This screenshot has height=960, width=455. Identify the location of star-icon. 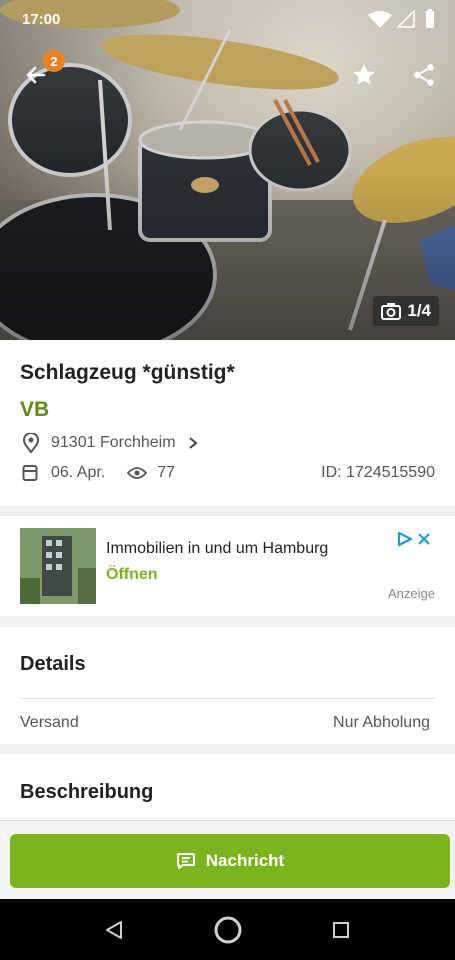
(364, 74).